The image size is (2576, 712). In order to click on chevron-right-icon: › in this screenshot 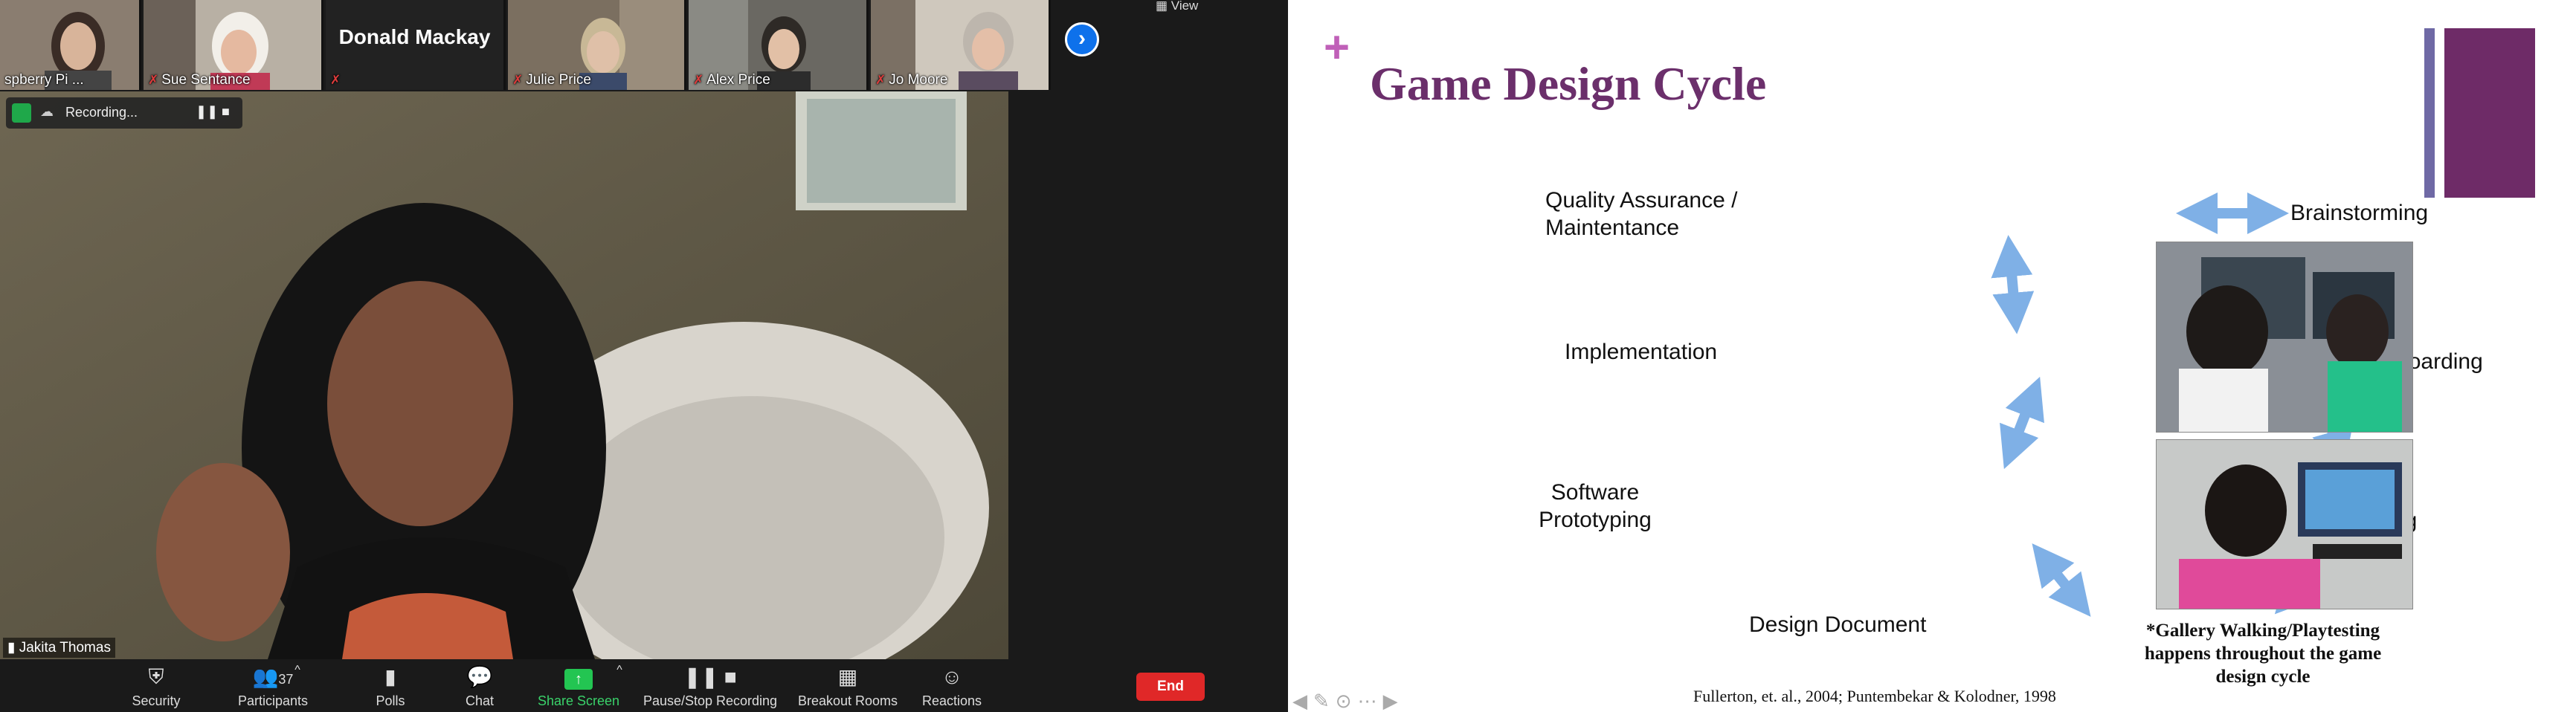, I will do `click(1082, 38)`.